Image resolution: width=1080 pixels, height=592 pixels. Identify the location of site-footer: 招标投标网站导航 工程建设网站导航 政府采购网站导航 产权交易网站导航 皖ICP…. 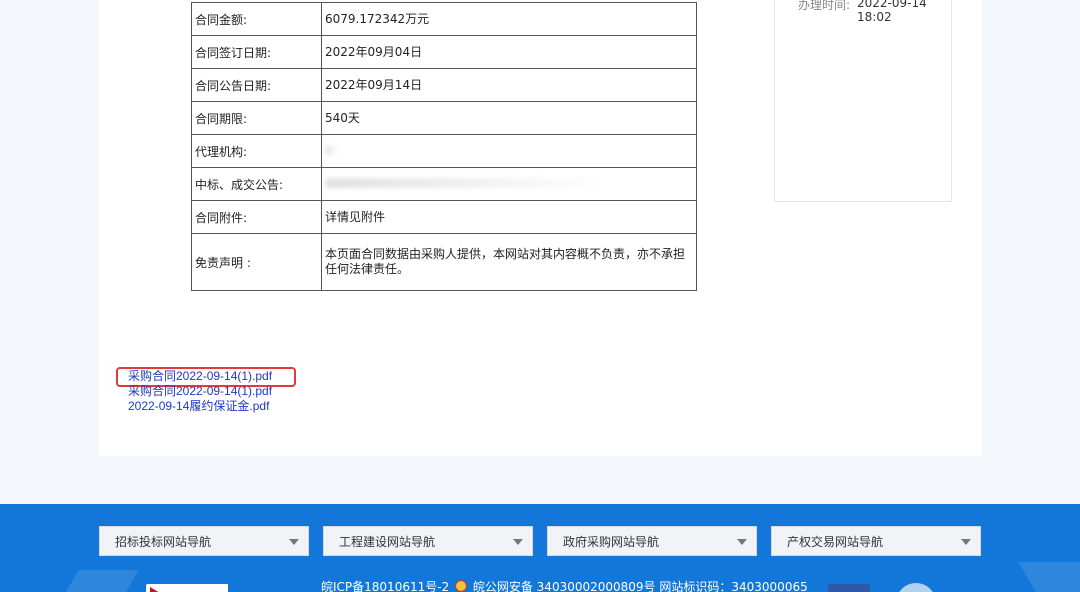
(540, 548).